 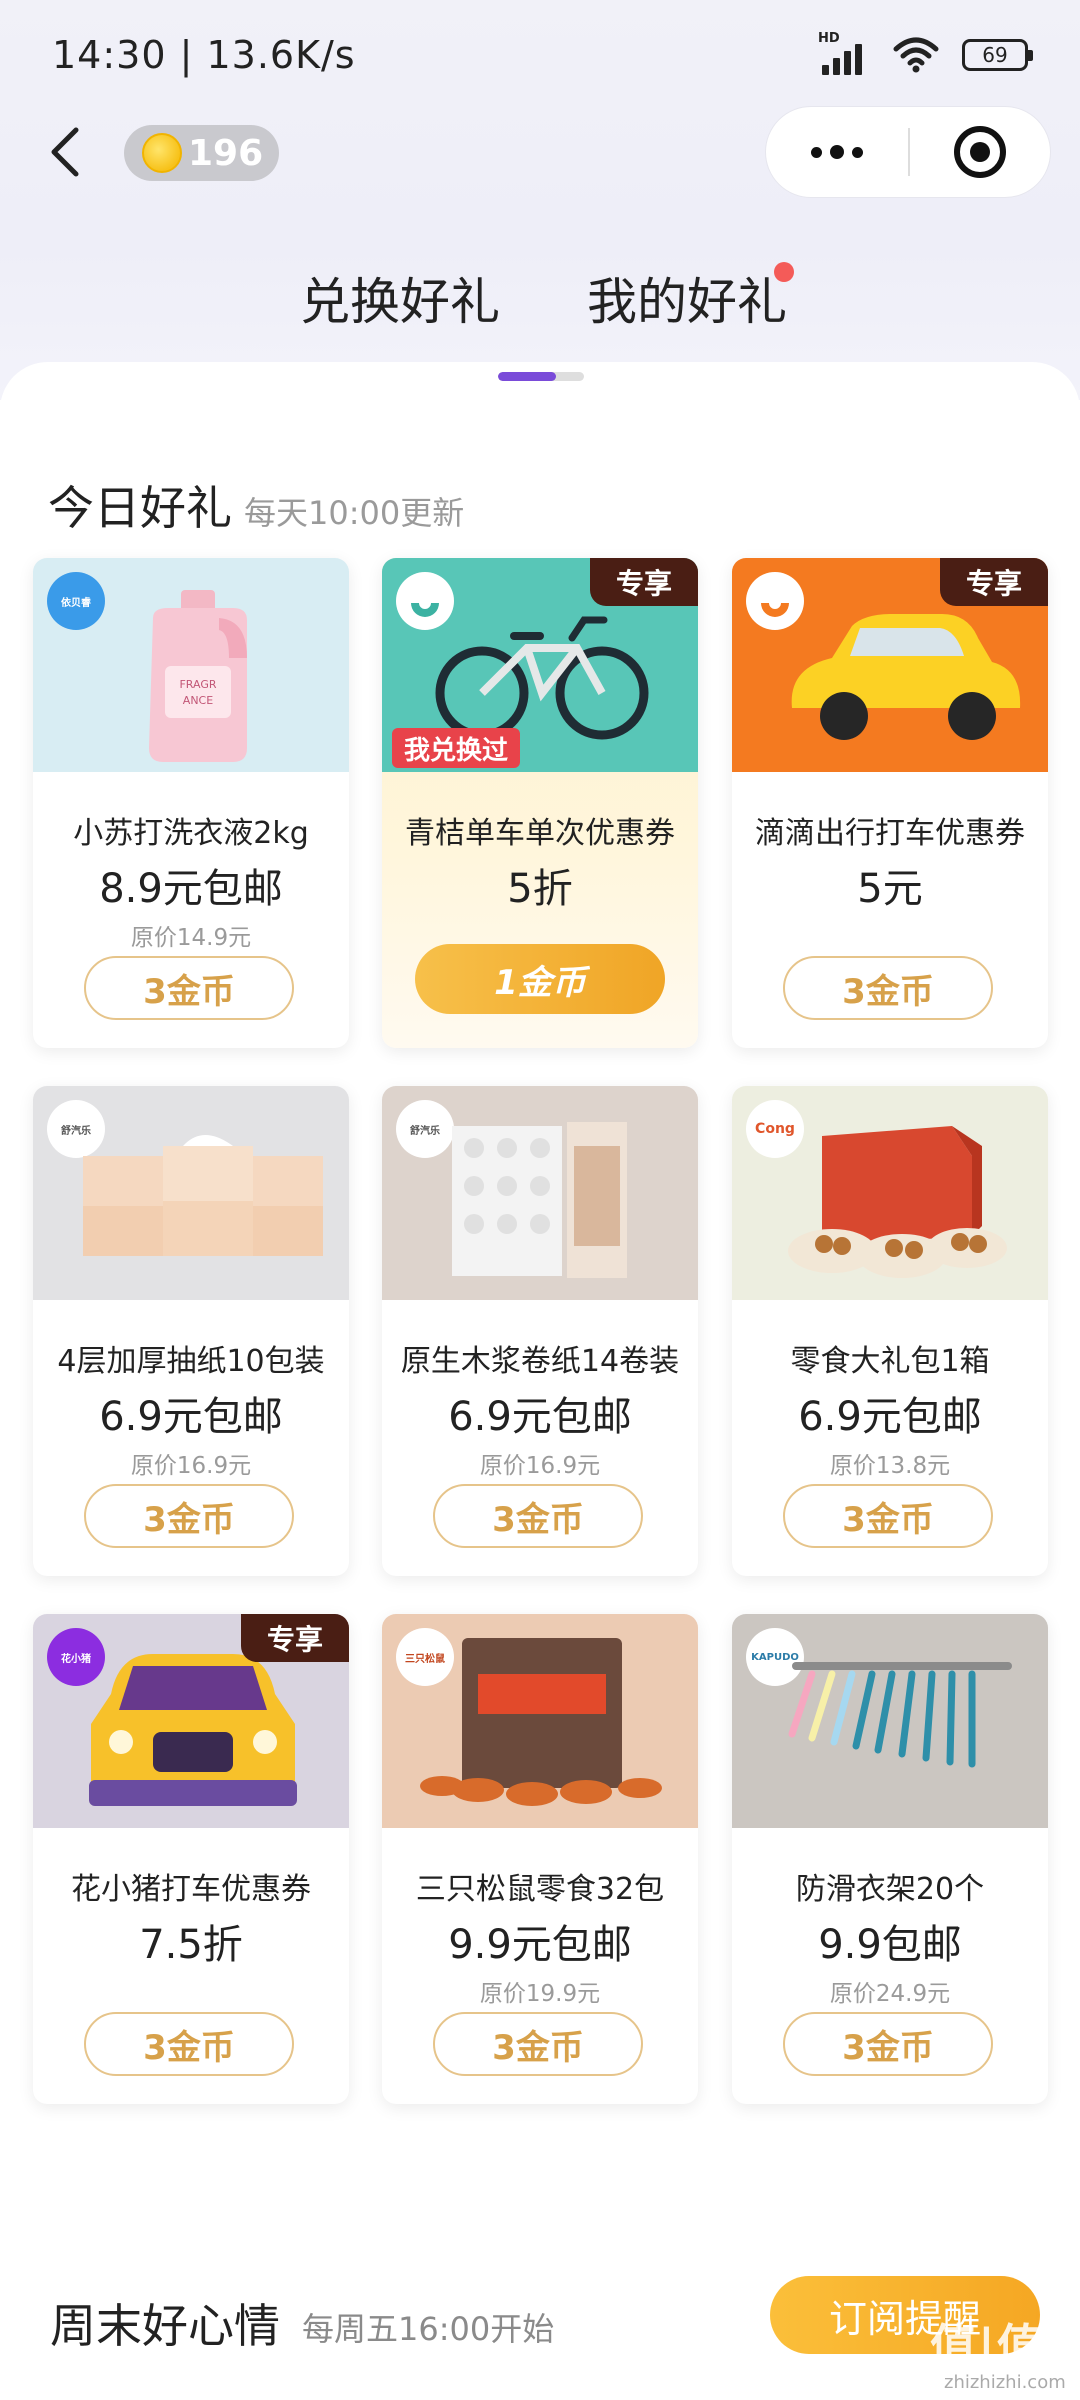 What do you see at coordinates (540, 1994) in the screenshot?
I see `product-original-price: 原价19.9元` at bounding box center [540, 1994].